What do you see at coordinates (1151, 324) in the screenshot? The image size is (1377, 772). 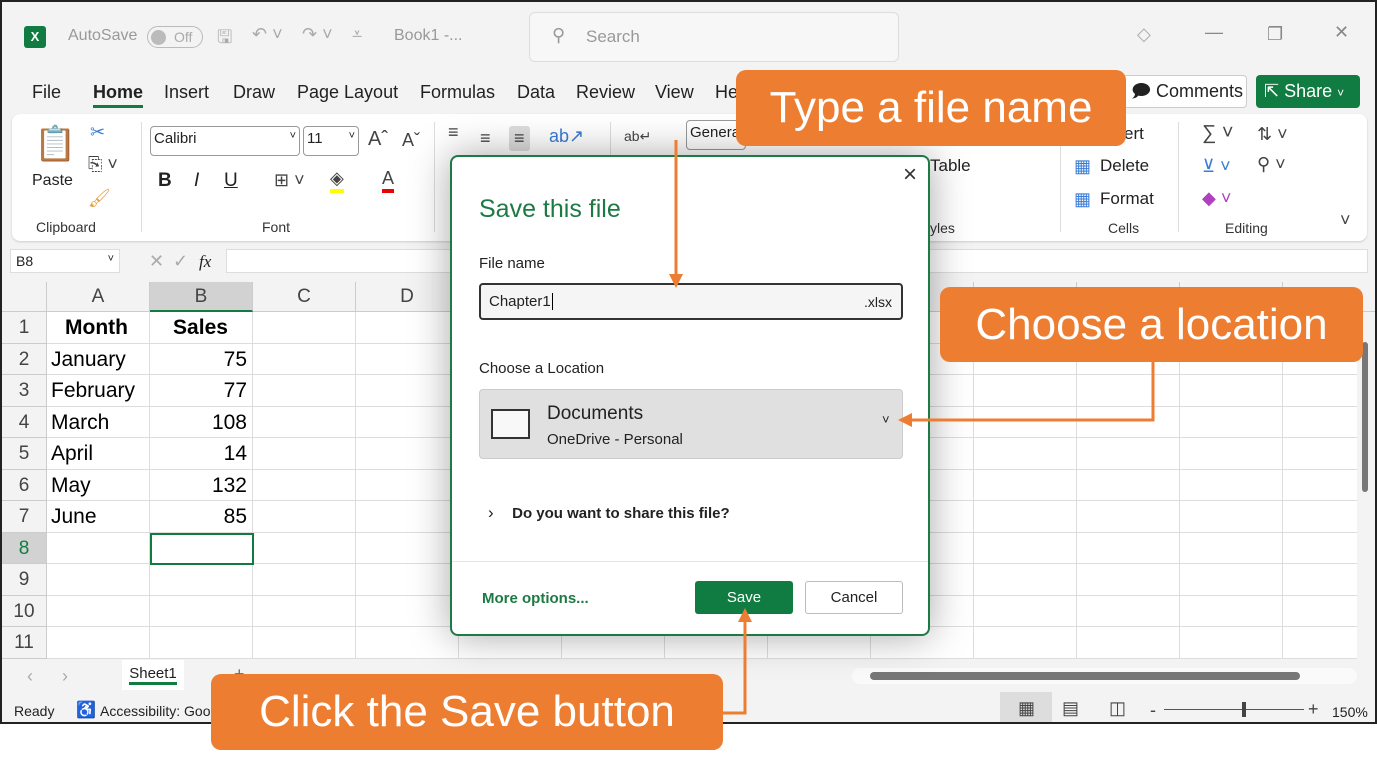 I see `callout-choose-location: Choose a location` at bounding box center [1151, 324].